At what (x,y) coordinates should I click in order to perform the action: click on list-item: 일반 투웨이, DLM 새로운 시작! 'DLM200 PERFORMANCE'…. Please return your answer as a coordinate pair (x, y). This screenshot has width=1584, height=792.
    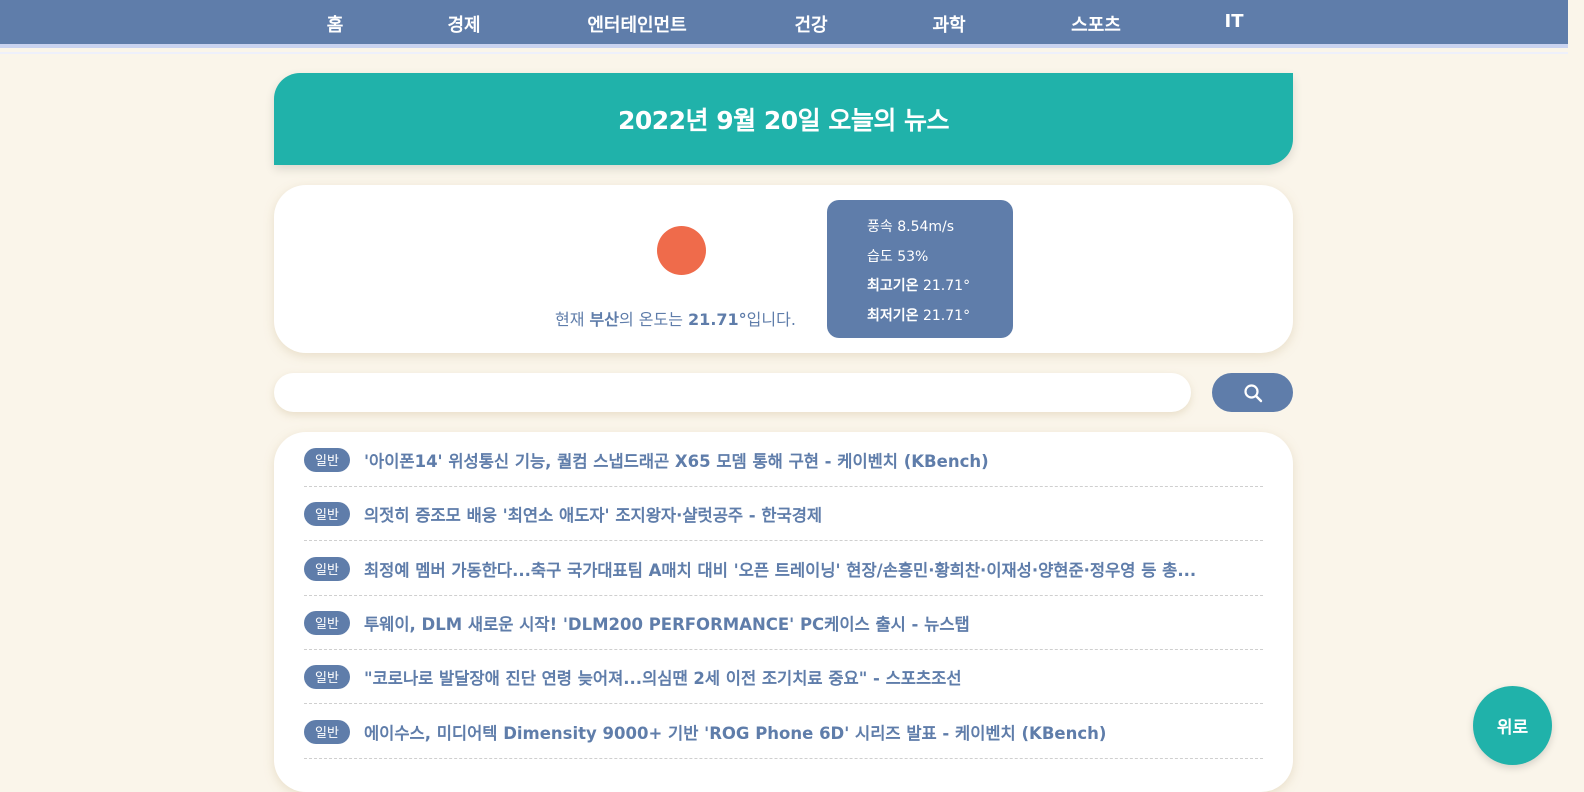
    Looking at the image, I should click on (783, 623).